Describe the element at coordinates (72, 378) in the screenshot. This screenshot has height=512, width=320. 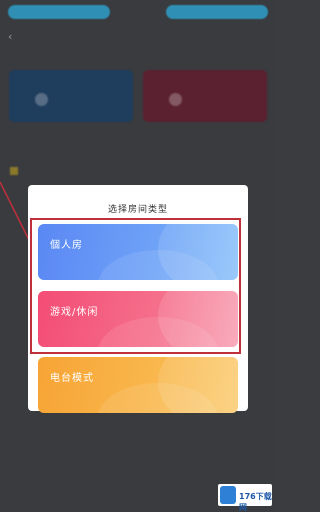
I see `option-label: 电台模式` at that location.